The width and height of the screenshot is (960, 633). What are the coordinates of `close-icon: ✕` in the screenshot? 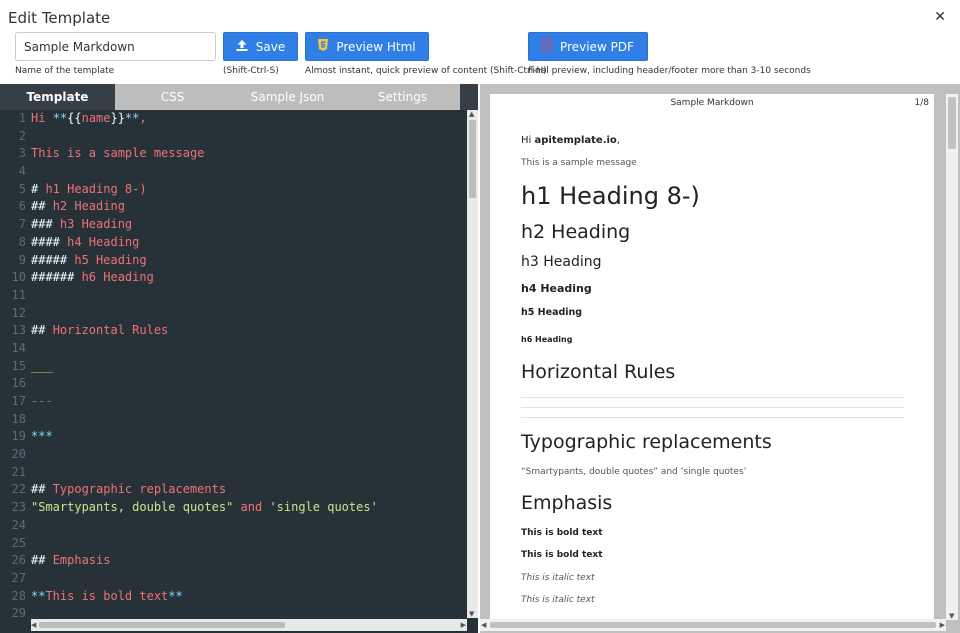 It's located at (940, 17).